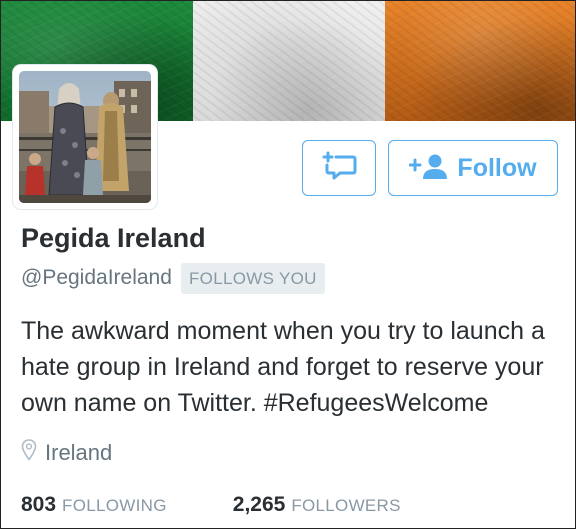  What do you see at coordinates (114, 505) in the screenshot?
I see `following-label: FOLLOWING` at bounding box center [114, 505].